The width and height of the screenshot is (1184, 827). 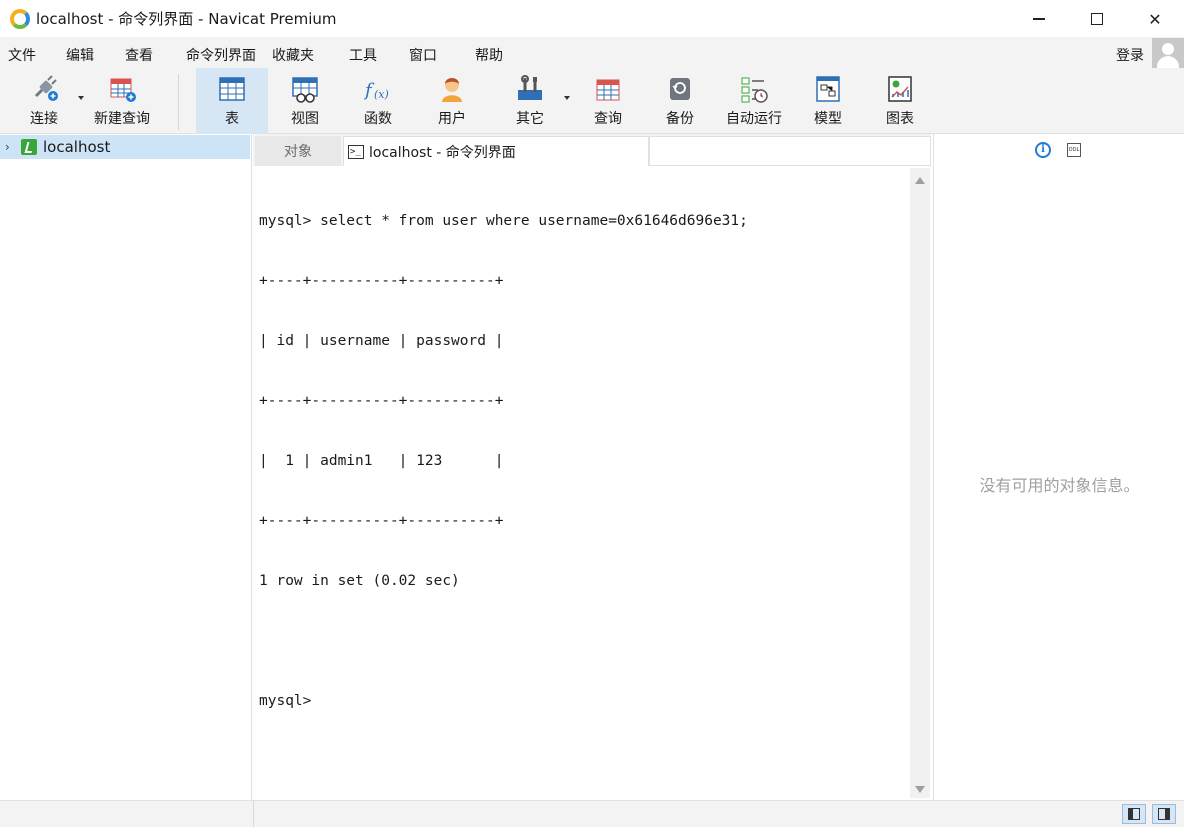 What do you see at coordinates (452, 90) in the screenshot?
I see `user-icon` at bounding box center [452, 90].